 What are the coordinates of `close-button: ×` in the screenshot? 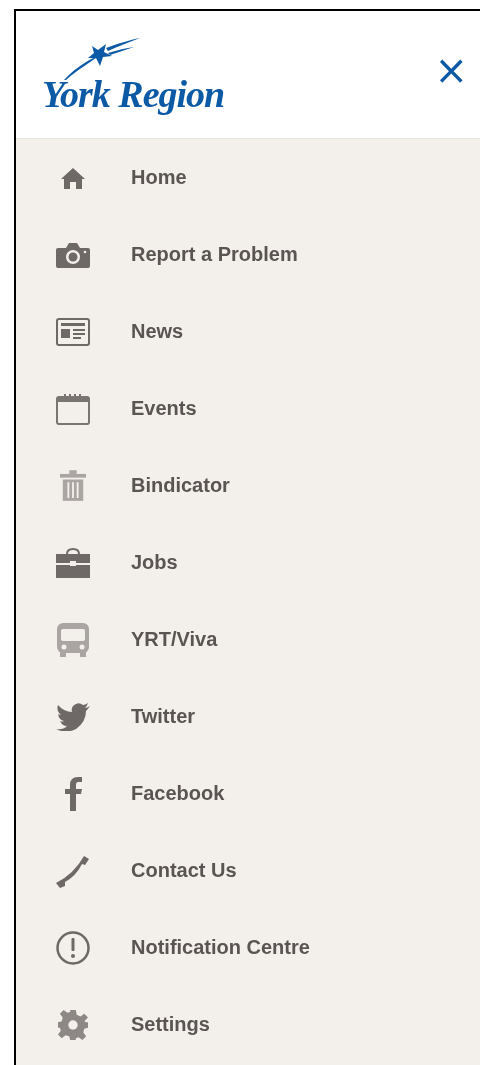 It's located at (451, 69).